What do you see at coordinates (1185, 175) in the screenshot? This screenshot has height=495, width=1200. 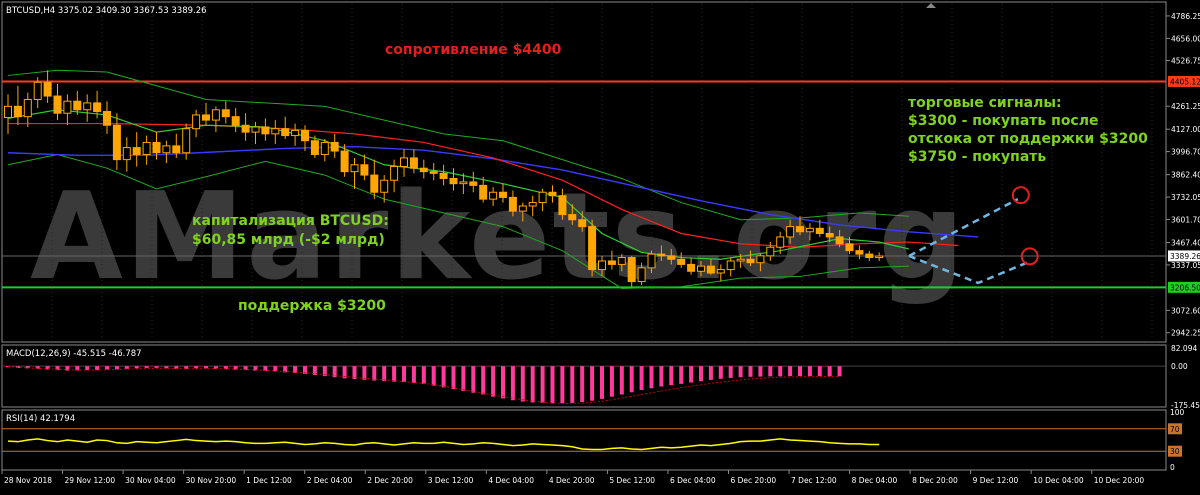 I see `price-tick-label: 3862.40` at bounding box center [1185, 175].